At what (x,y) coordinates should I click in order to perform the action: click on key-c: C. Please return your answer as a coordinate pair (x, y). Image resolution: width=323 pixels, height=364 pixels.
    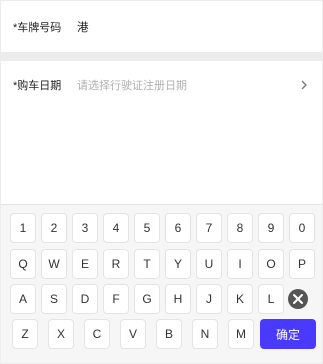
    Looking at the image, I should click on (97, 334).